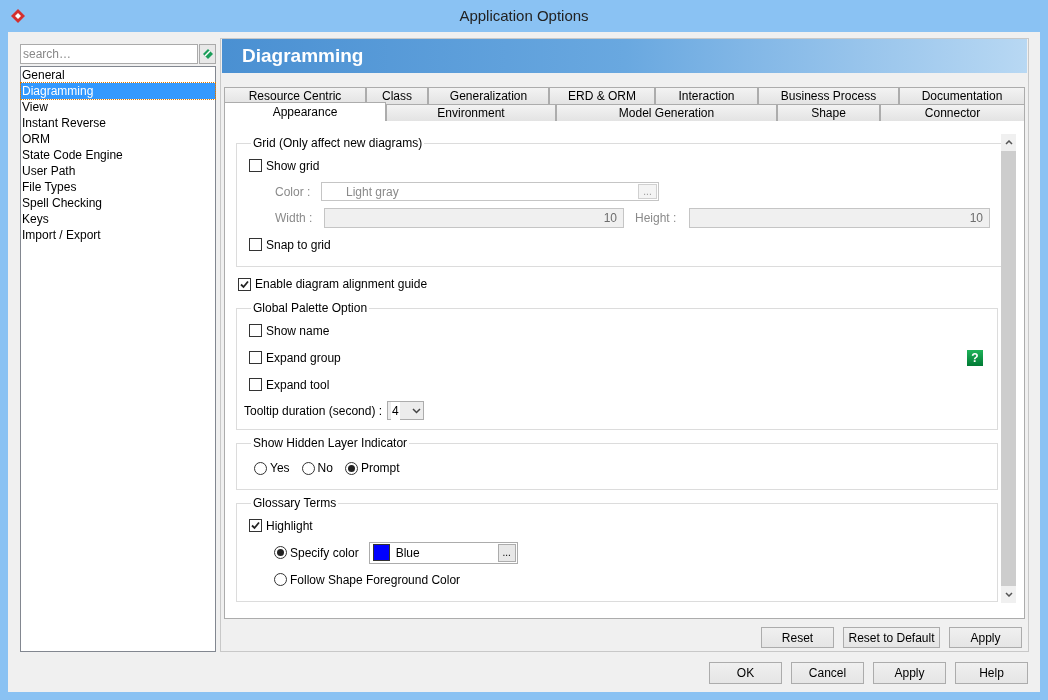 The width and height of the screenshot is (1048, 700). Describe the element at coordinates (375, 580) in the screenshot. I see `radio-label: Follow Shape Foreground Color` at that location.